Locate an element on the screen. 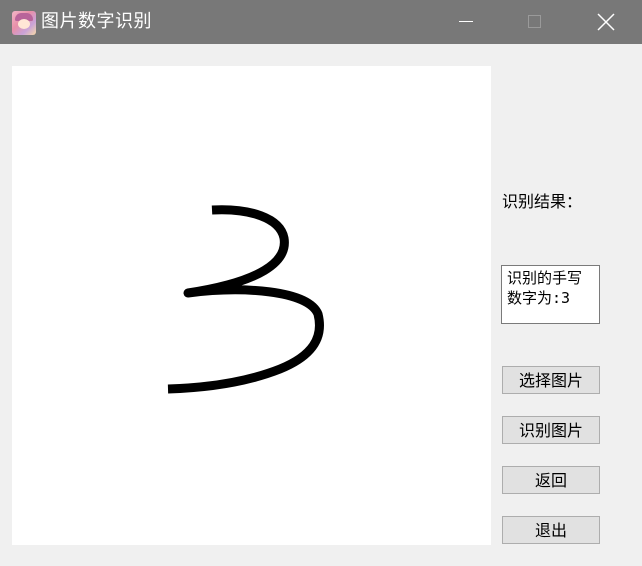 Image resolution: width=642 pixels, height=566 pixels. window-title: 图片数字识别 is located at coordinates (96, 21).